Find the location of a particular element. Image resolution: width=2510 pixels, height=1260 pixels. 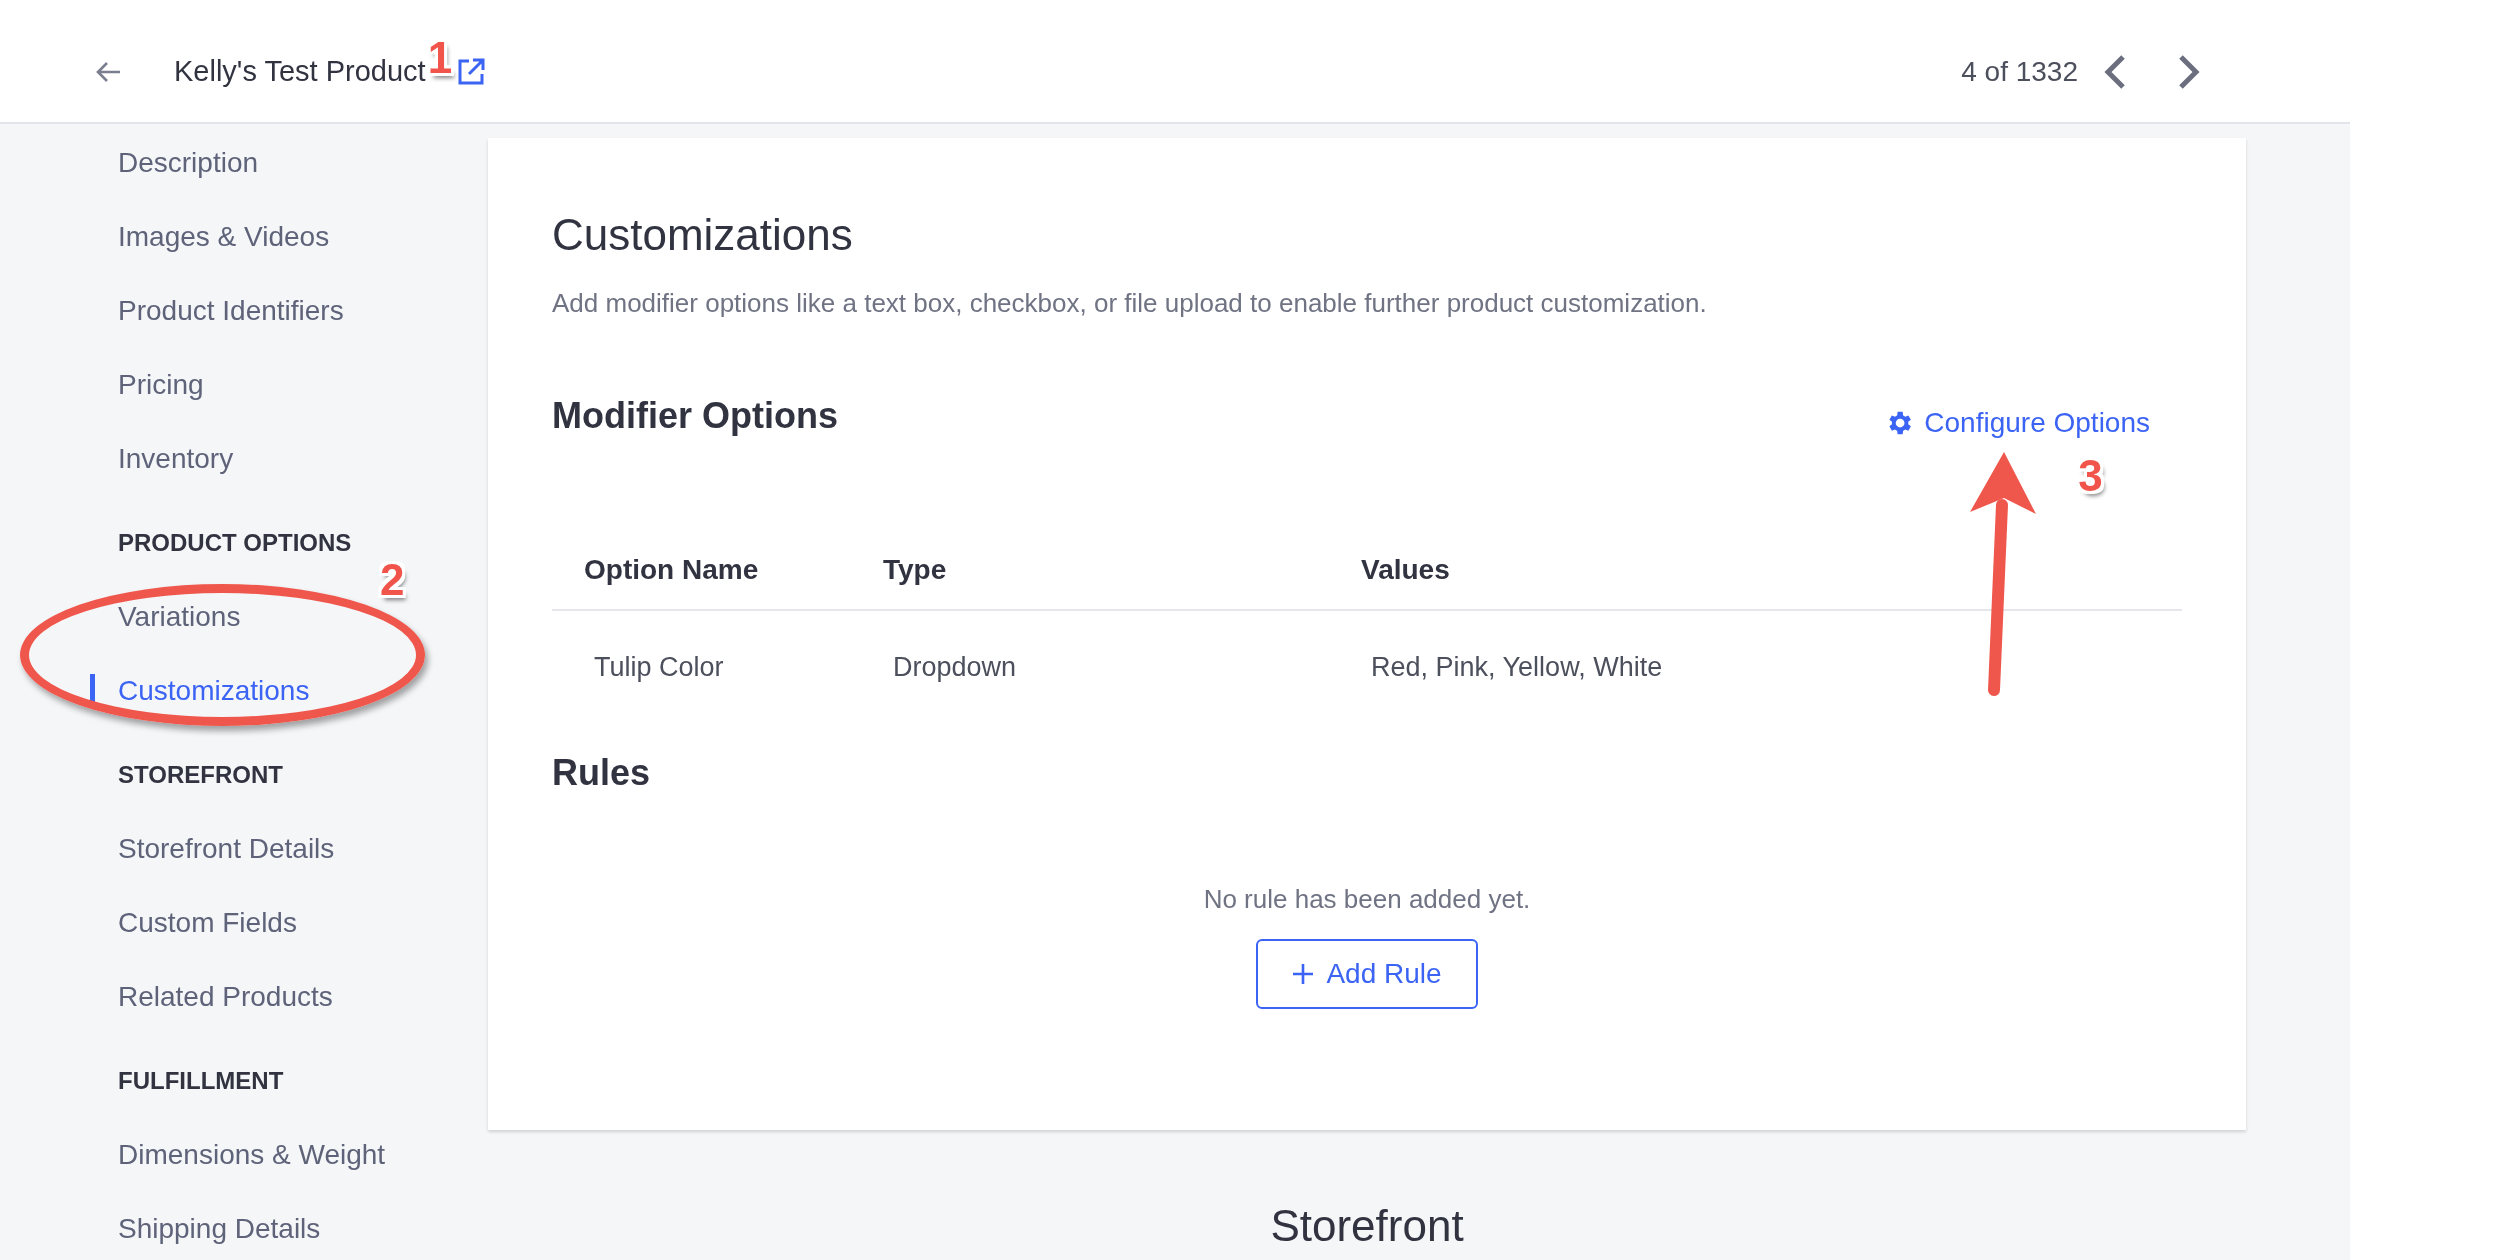

column-header: Values is located at coordinates (1405, 569).